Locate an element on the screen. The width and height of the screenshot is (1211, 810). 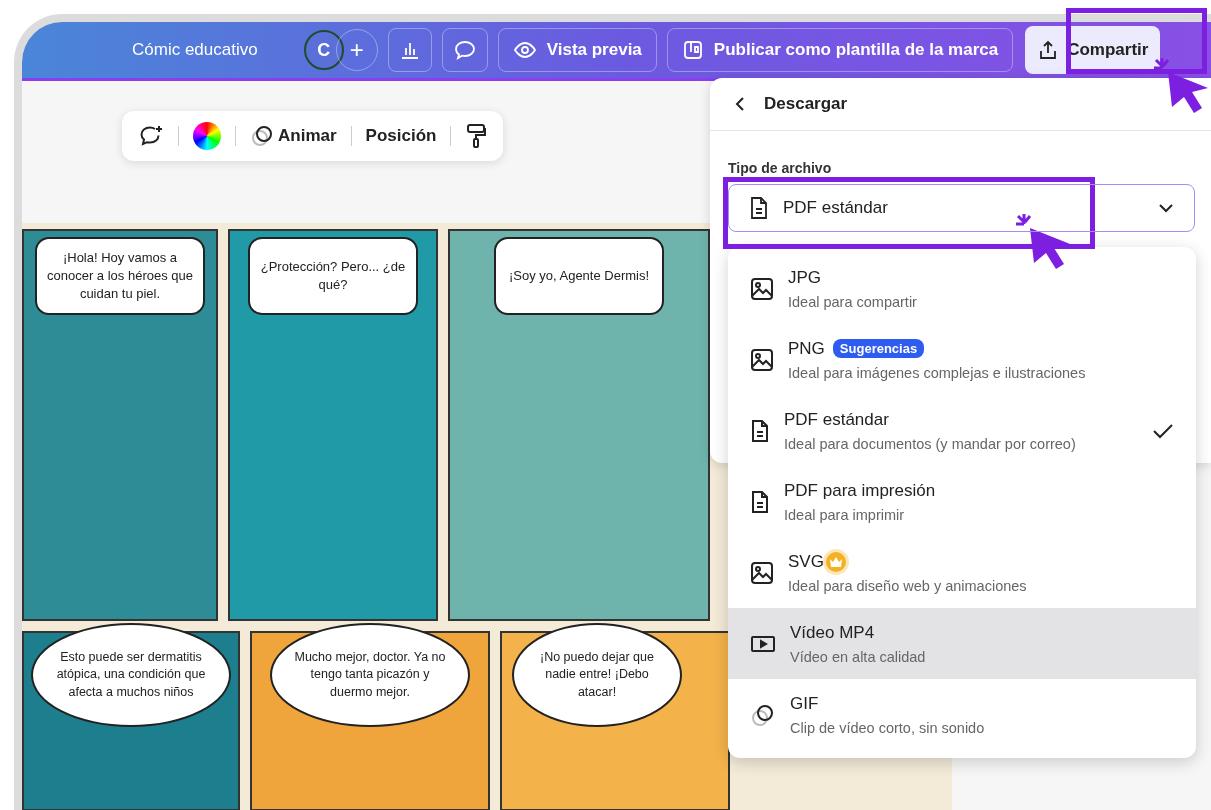
speech-bubble: ¡Hola! Hoy vamos a conocer a los héroes que cuidan tu piel. is located at coordinates (120, 276).